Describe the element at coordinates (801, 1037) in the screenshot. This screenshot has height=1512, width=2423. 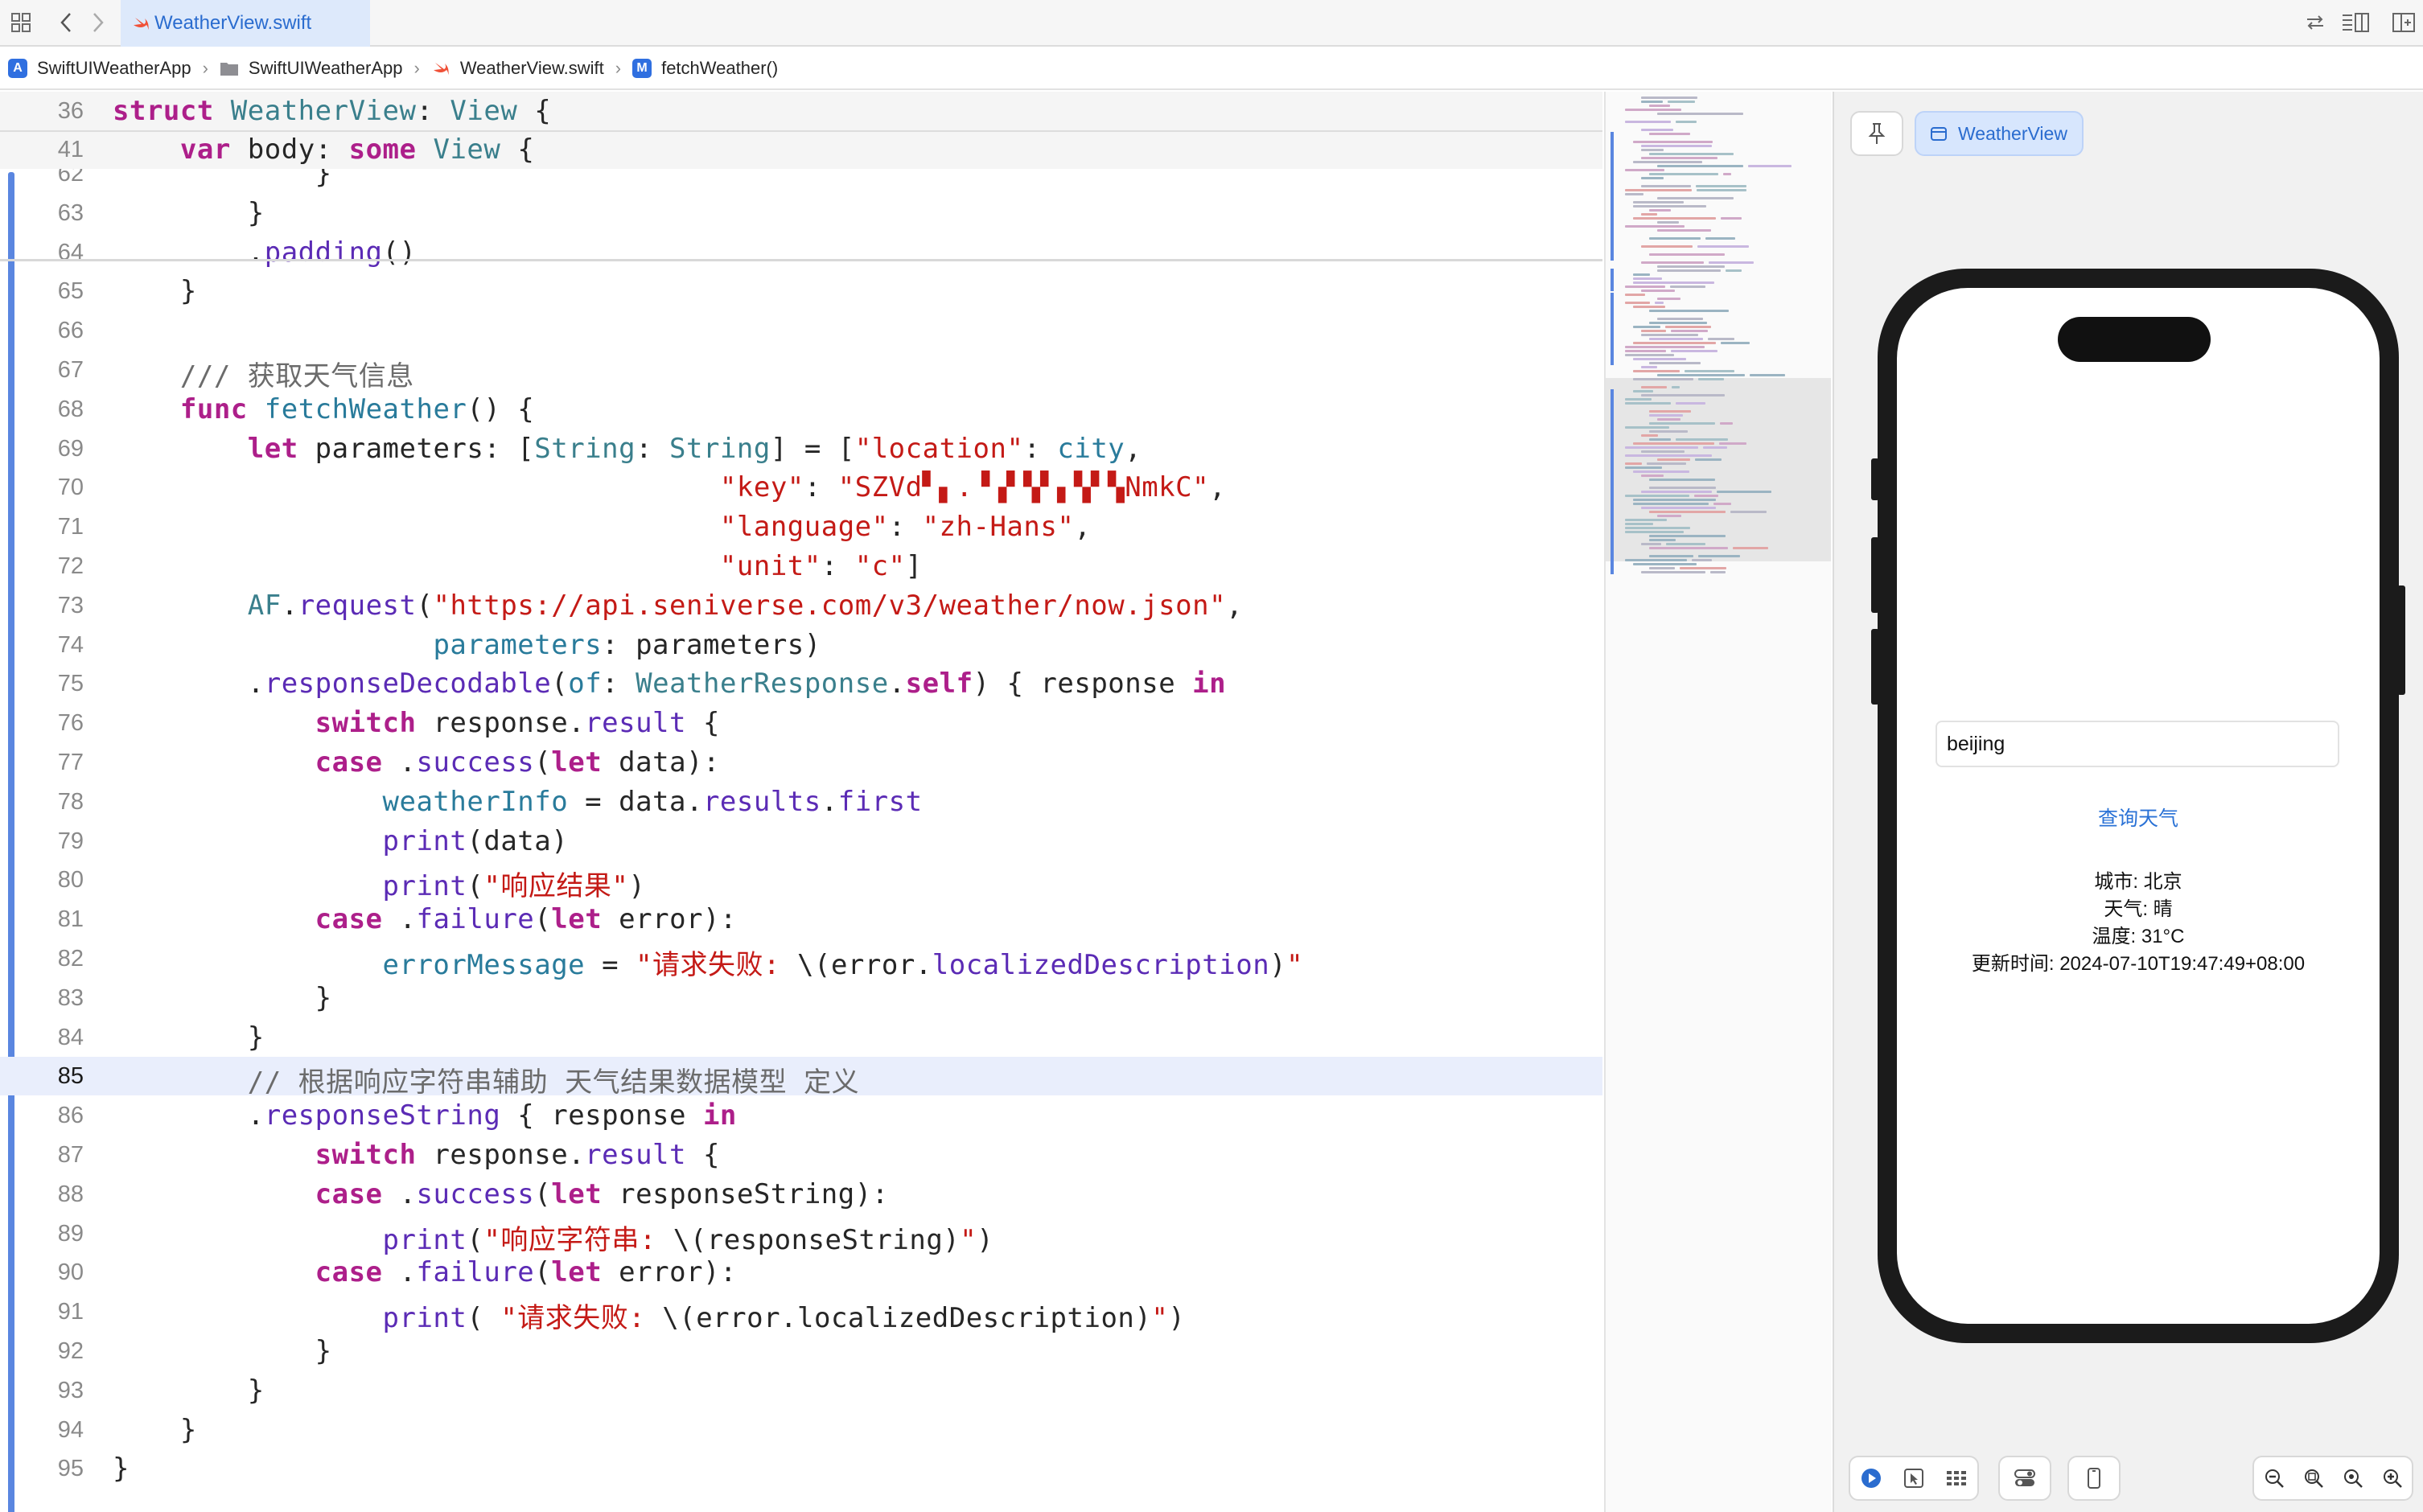
I see `code-line: 84 }` at that location.